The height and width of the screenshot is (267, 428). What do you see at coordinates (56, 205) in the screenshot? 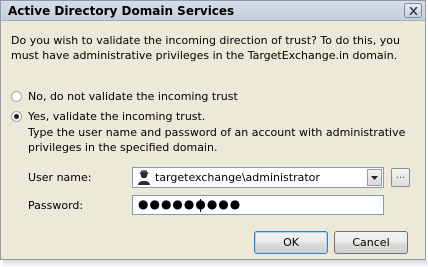
I see `password-label: Password:` at bounding box center [56, 205].